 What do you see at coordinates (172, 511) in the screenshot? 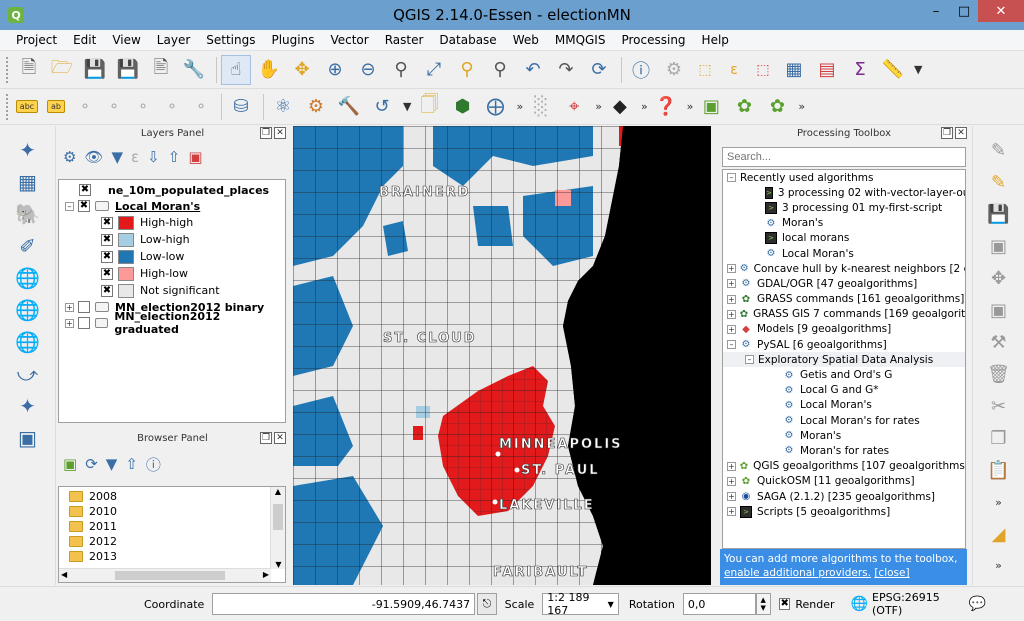
I see `folder-item: 2010` at bounding box center [172, 511].